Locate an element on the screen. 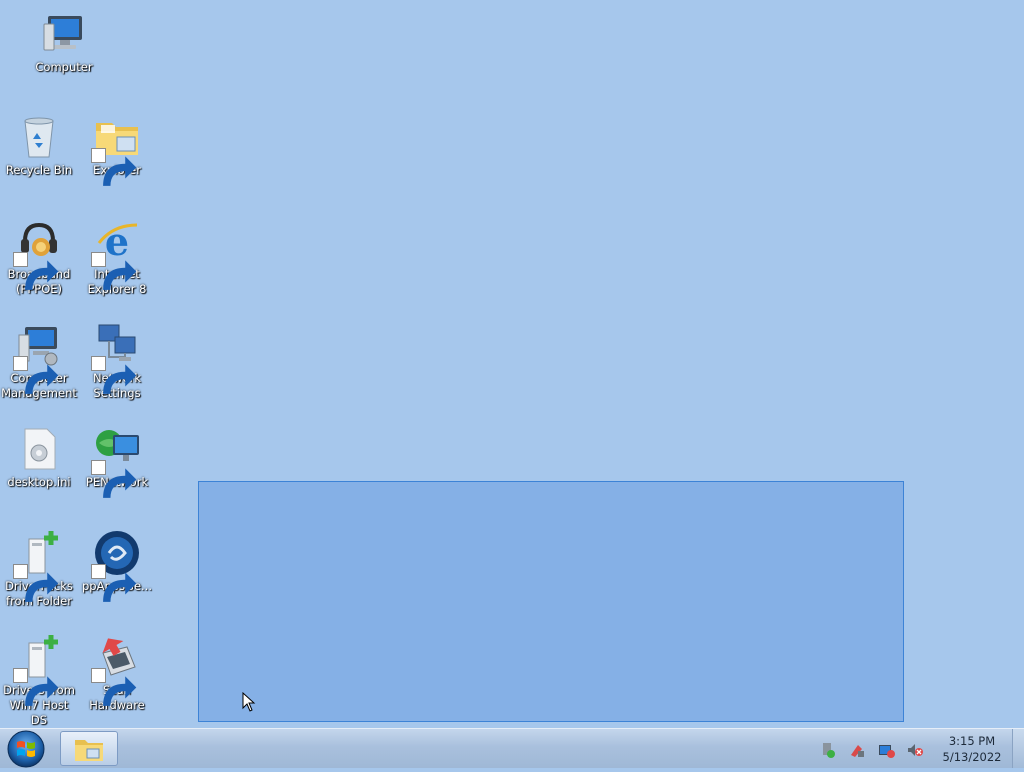 Image resolution: width=1024 pixels, height=772 pixels. scan-hardware-icon is located at coordinates (116, 669).